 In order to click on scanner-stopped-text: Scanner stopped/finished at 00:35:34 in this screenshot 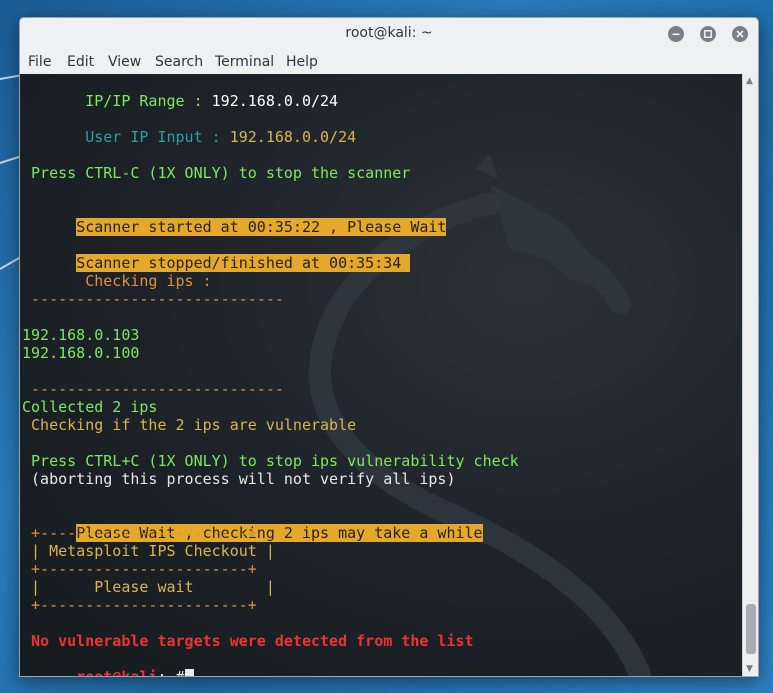, I will do `click(243, 263)`.